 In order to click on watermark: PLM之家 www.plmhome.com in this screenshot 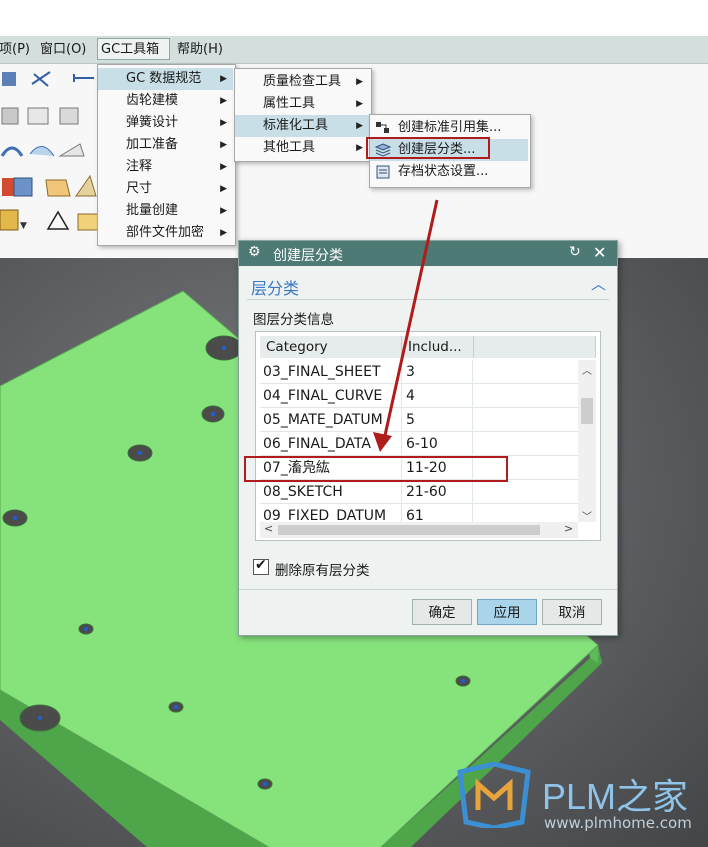, I will do `click(581, 801)`.